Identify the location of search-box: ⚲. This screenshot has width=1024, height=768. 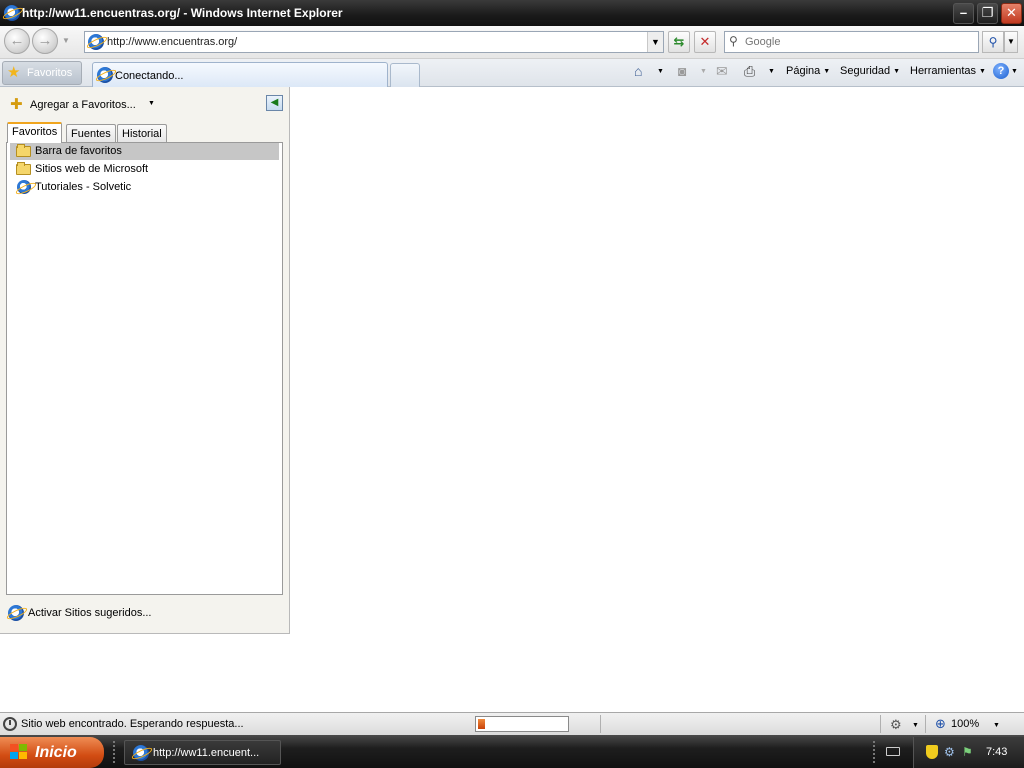
(851, 42).